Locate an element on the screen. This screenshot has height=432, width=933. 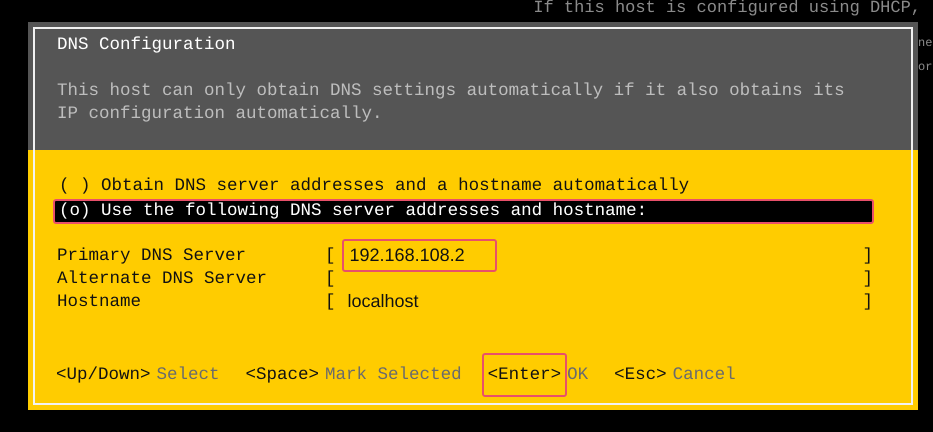
radio-option: (o) Use the following DNS server addresses and hostname: is located at coordinates (463, 211).